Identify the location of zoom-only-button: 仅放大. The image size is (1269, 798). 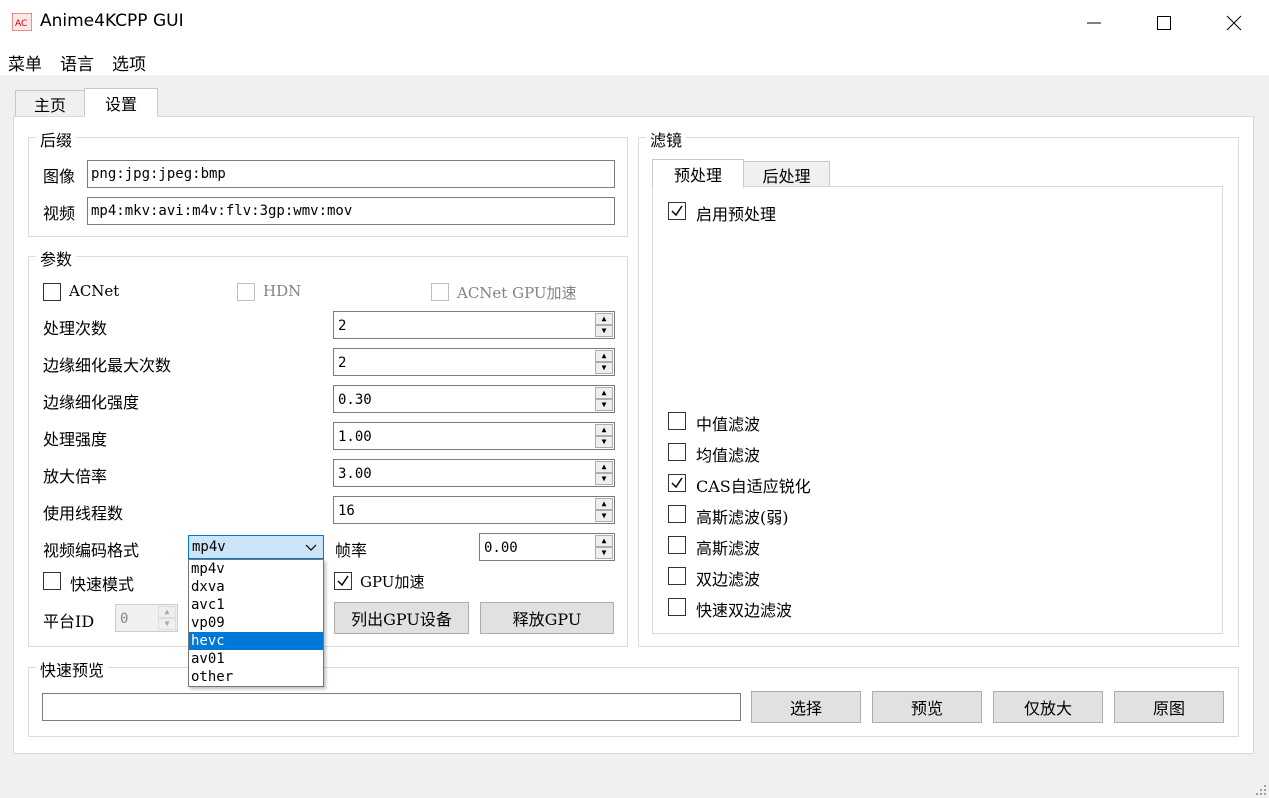
(1048, 707).